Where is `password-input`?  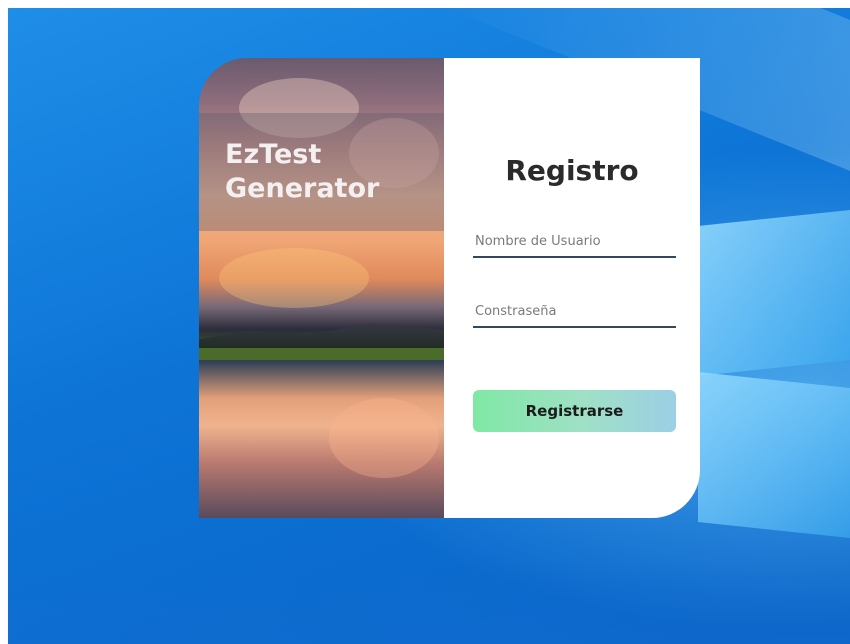
password-input is located at coordinates (574, 311).